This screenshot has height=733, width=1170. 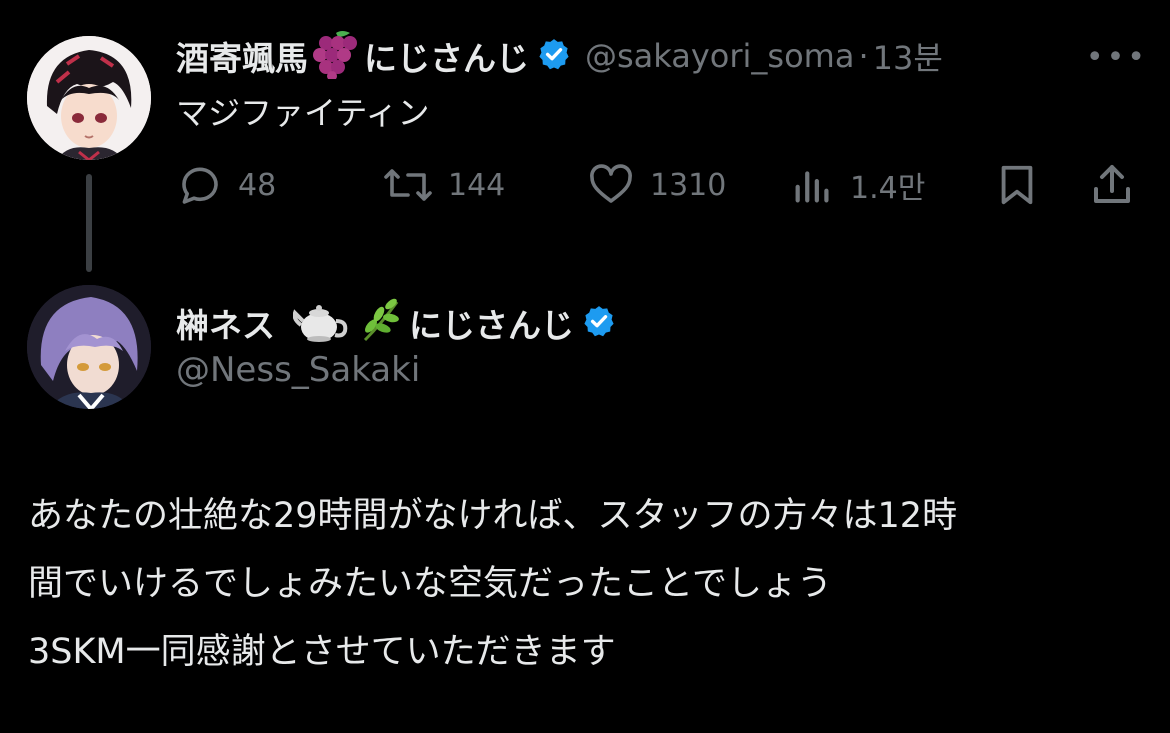 What do you see at coordinates (688, 185) in the screenshot?
I see `like-count: 1310` at bounding box center [688, 185].